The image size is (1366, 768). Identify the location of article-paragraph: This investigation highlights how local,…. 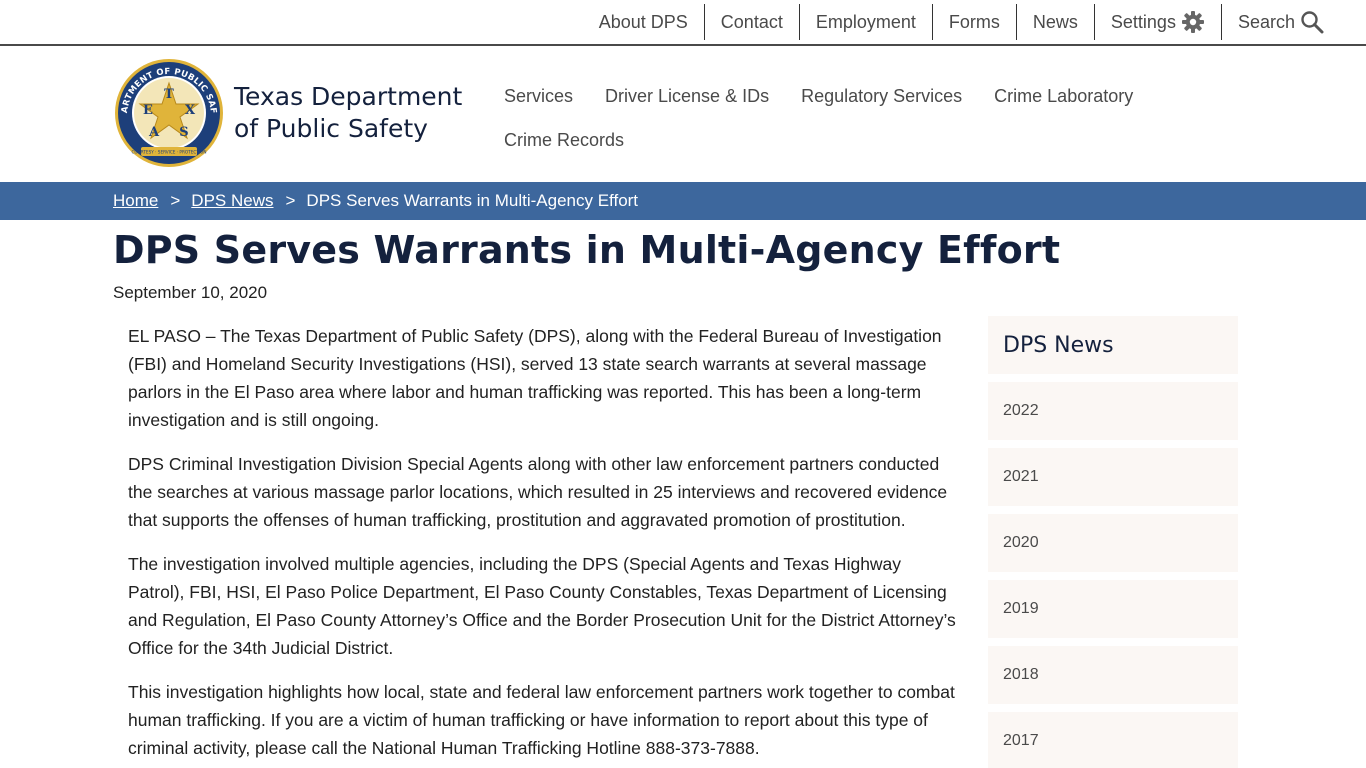
(541, 720).